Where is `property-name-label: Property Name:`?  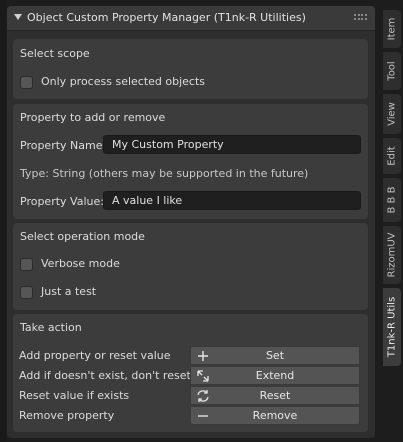
property-name-label: Property Name: is located at coordinates (63, 145).